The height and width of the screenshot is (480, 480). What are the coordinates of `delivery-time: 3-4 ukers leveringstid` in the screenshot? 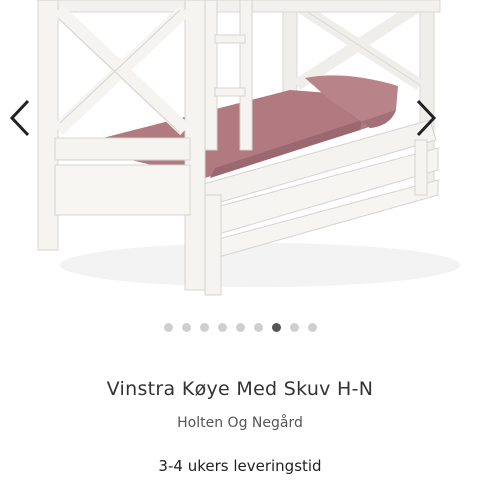 It's located at (240, 466).